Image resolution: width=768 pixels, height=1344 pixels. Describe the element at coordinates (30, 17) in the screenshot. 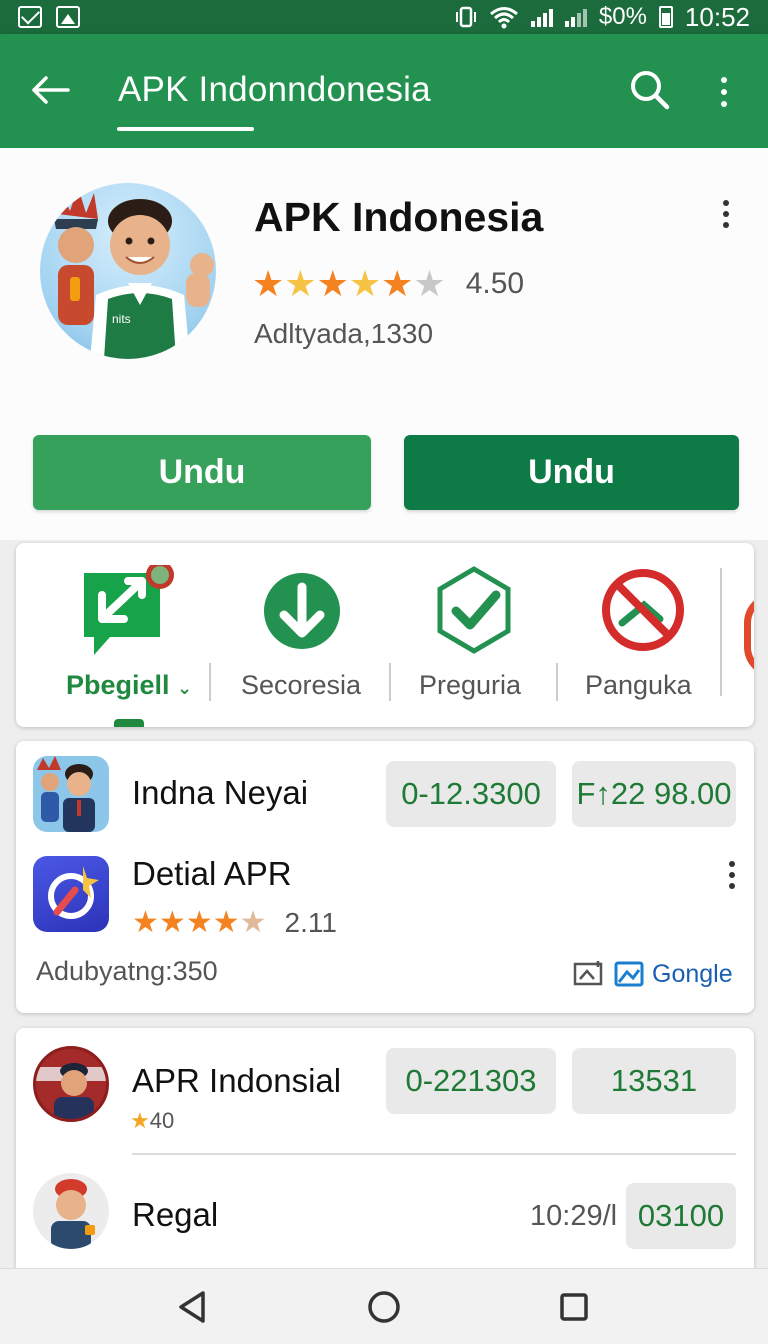

I see `email-notification-icon` at that location.